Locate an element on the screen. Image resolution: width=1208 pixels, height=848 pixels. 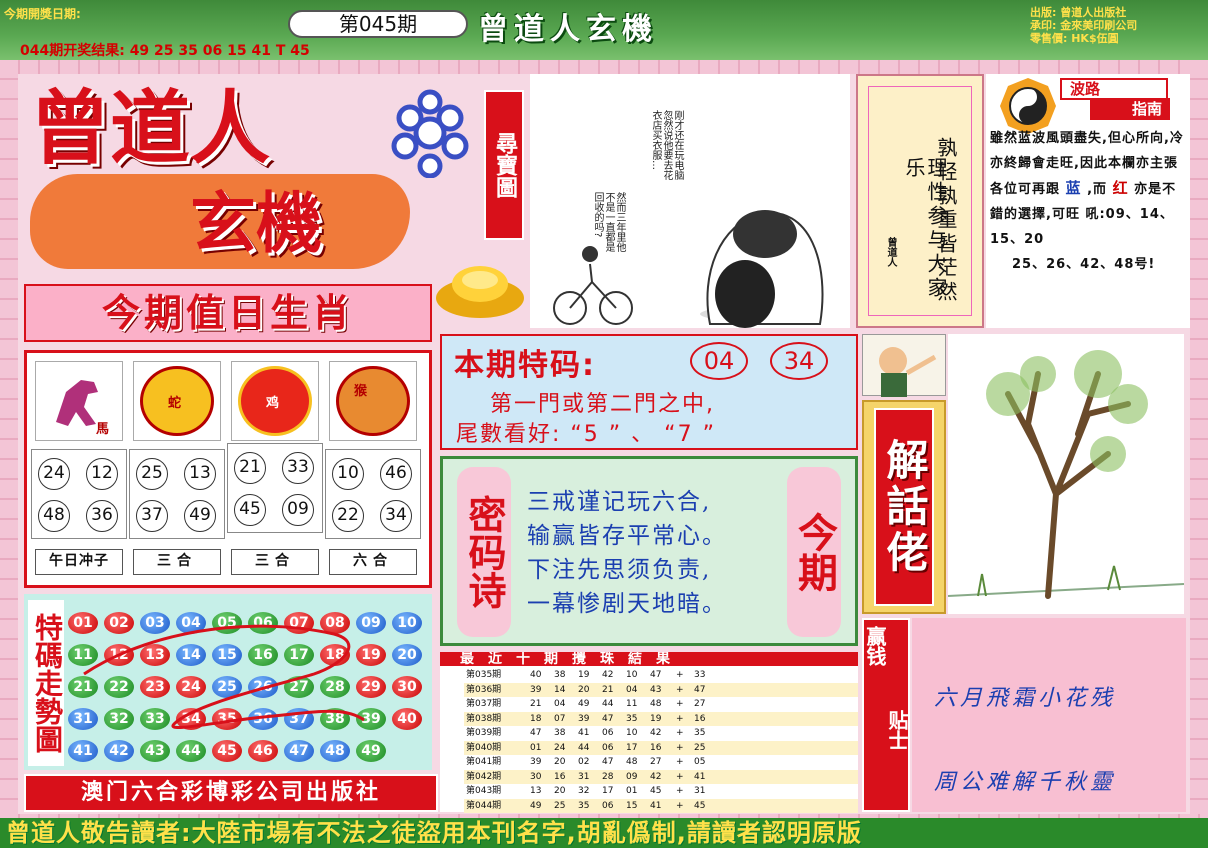
snake-icon: 蛇 is located at coordinates (177, 401).